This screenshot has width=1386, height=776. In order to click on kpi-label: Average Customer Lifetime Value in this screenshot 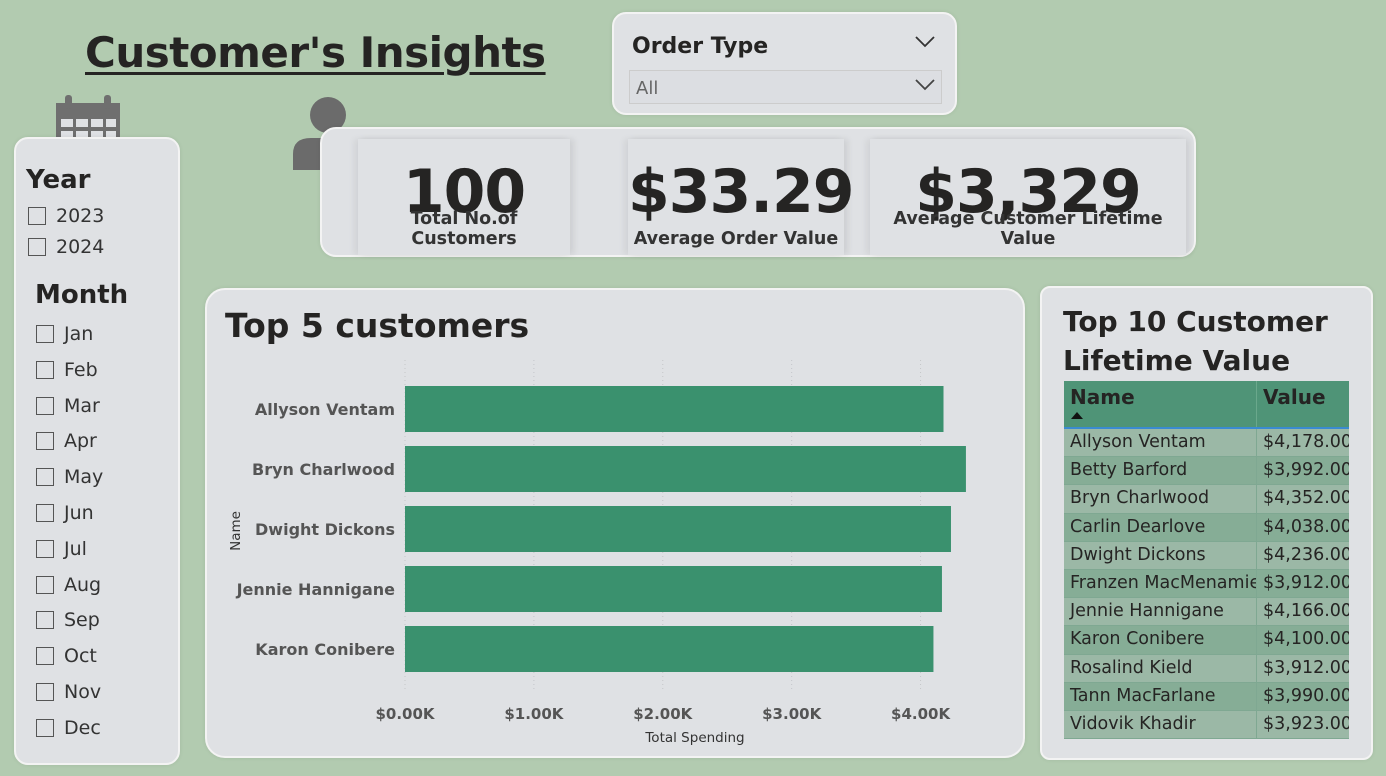, I will do `click(1028, 229)`.